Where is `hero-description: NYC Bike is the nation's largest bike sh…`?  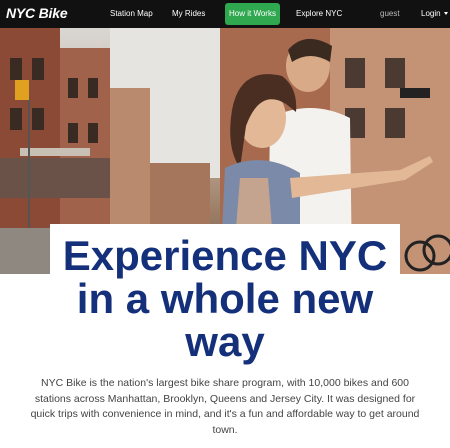 hero-description: NYC Bike is the nation's largest bike sh… is located at coordinates (225, 406).